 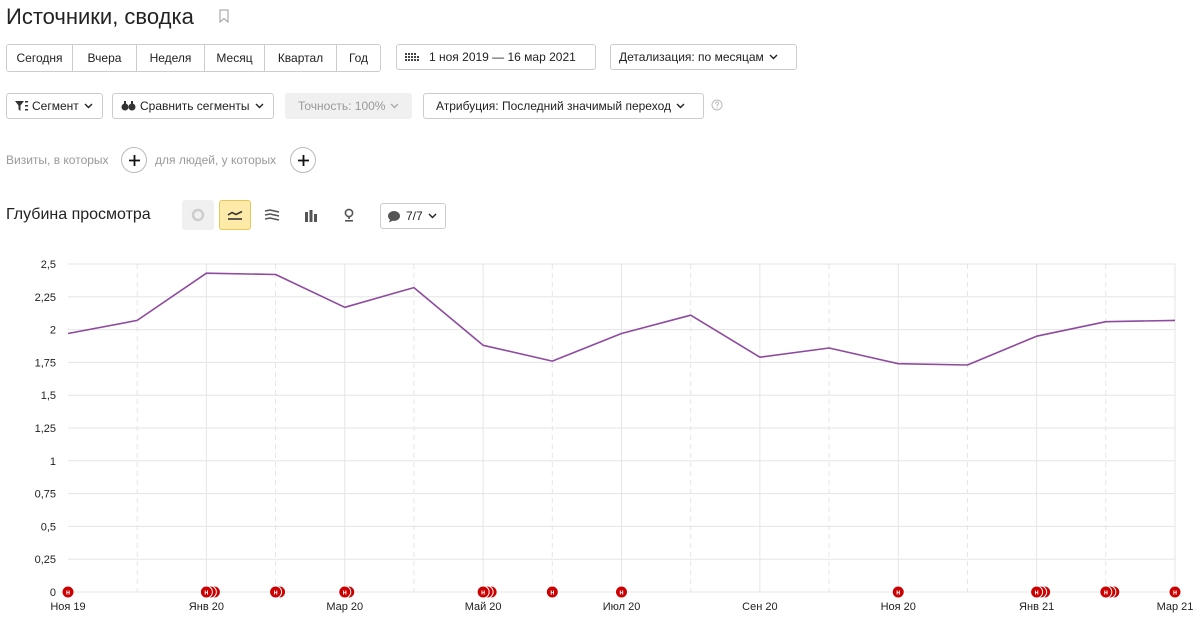 I want to click on notes-dropdown: 7/7, so click(x=413, y=216).